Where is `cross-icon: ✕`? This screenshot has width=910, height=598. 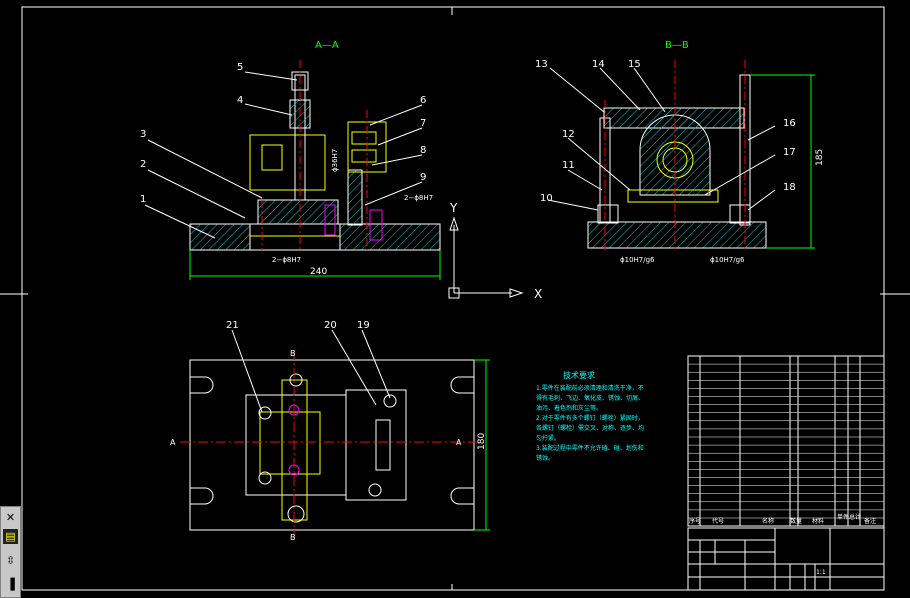
cross-icon: ✕ is located at coordinates (10, 517).